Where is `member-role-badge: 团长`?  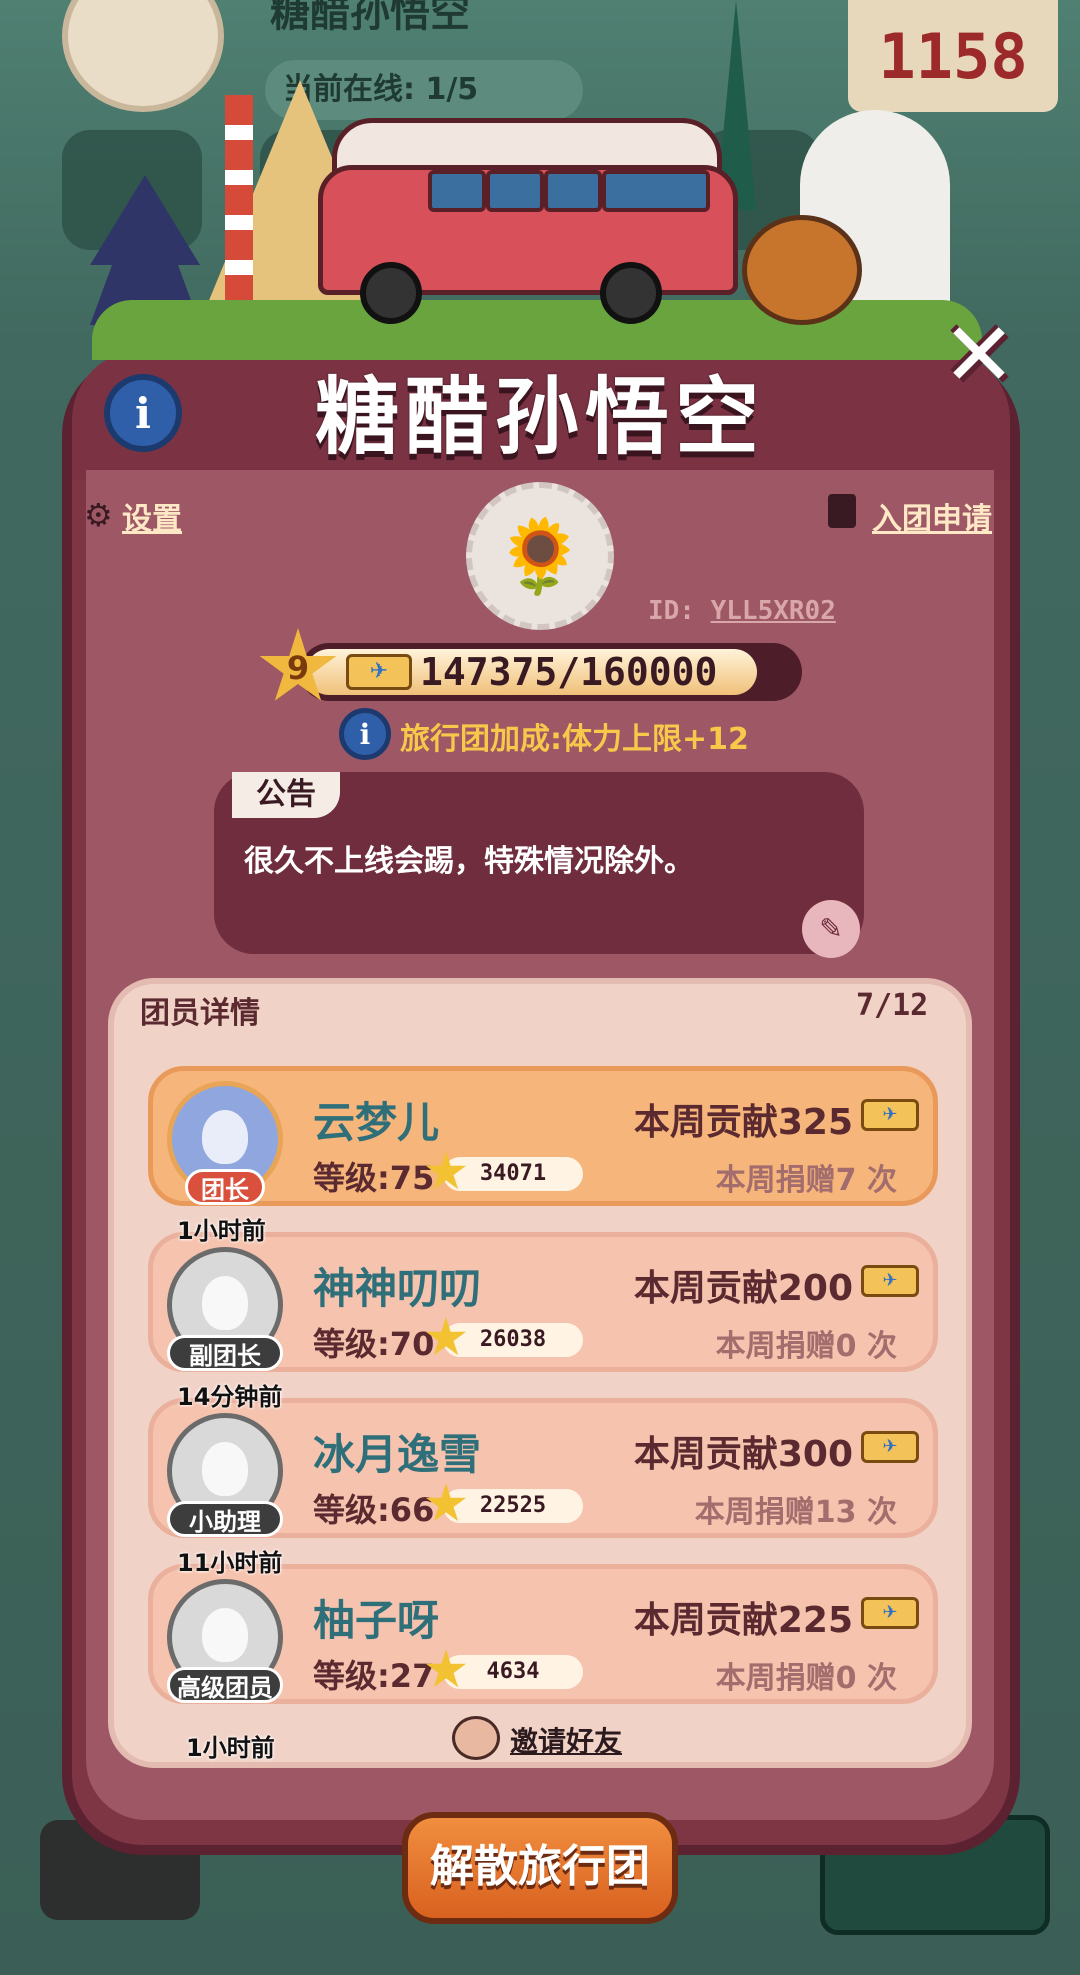
member-role-badge: 团长 is located at coordinates (225, 1187).